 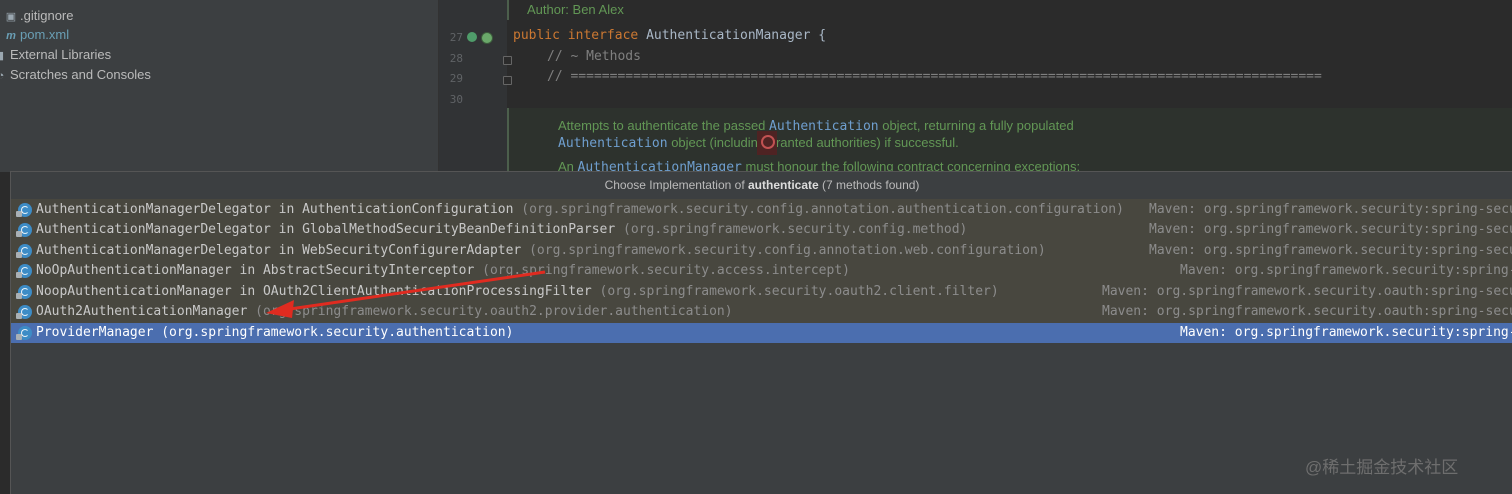 What do you see at coordinates (36, 34) in the screenshot?
I see `tree-item-pom: m pom.xml` at bounding box center [36, 34].